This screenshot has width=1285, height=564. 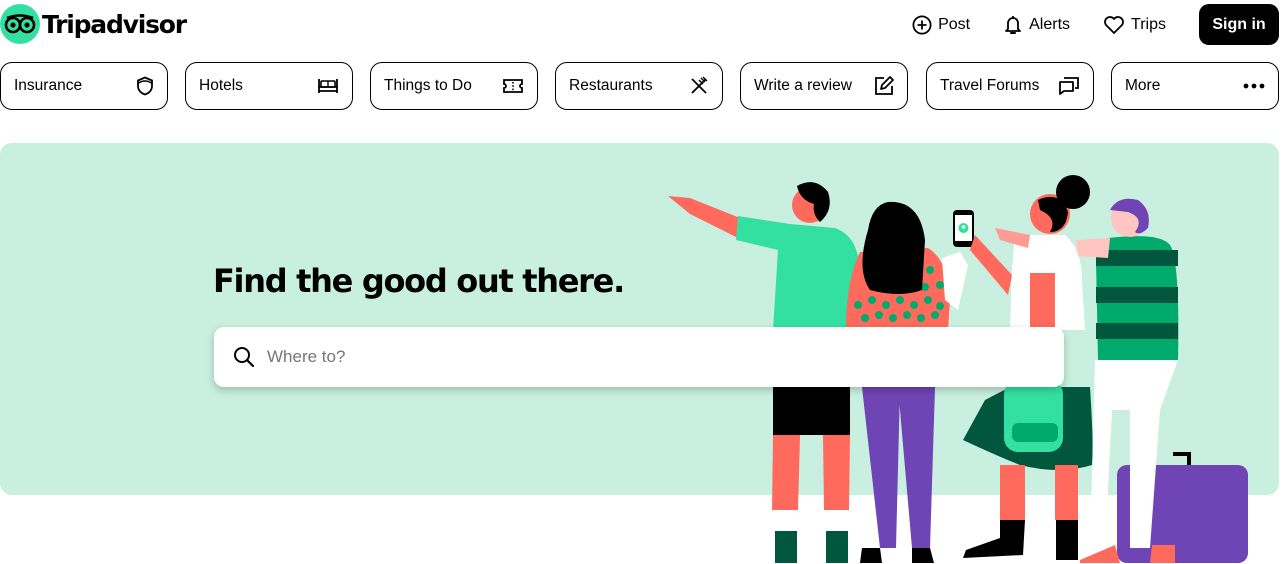 I want to click on heart-icon, so click(x=1114, y=24).